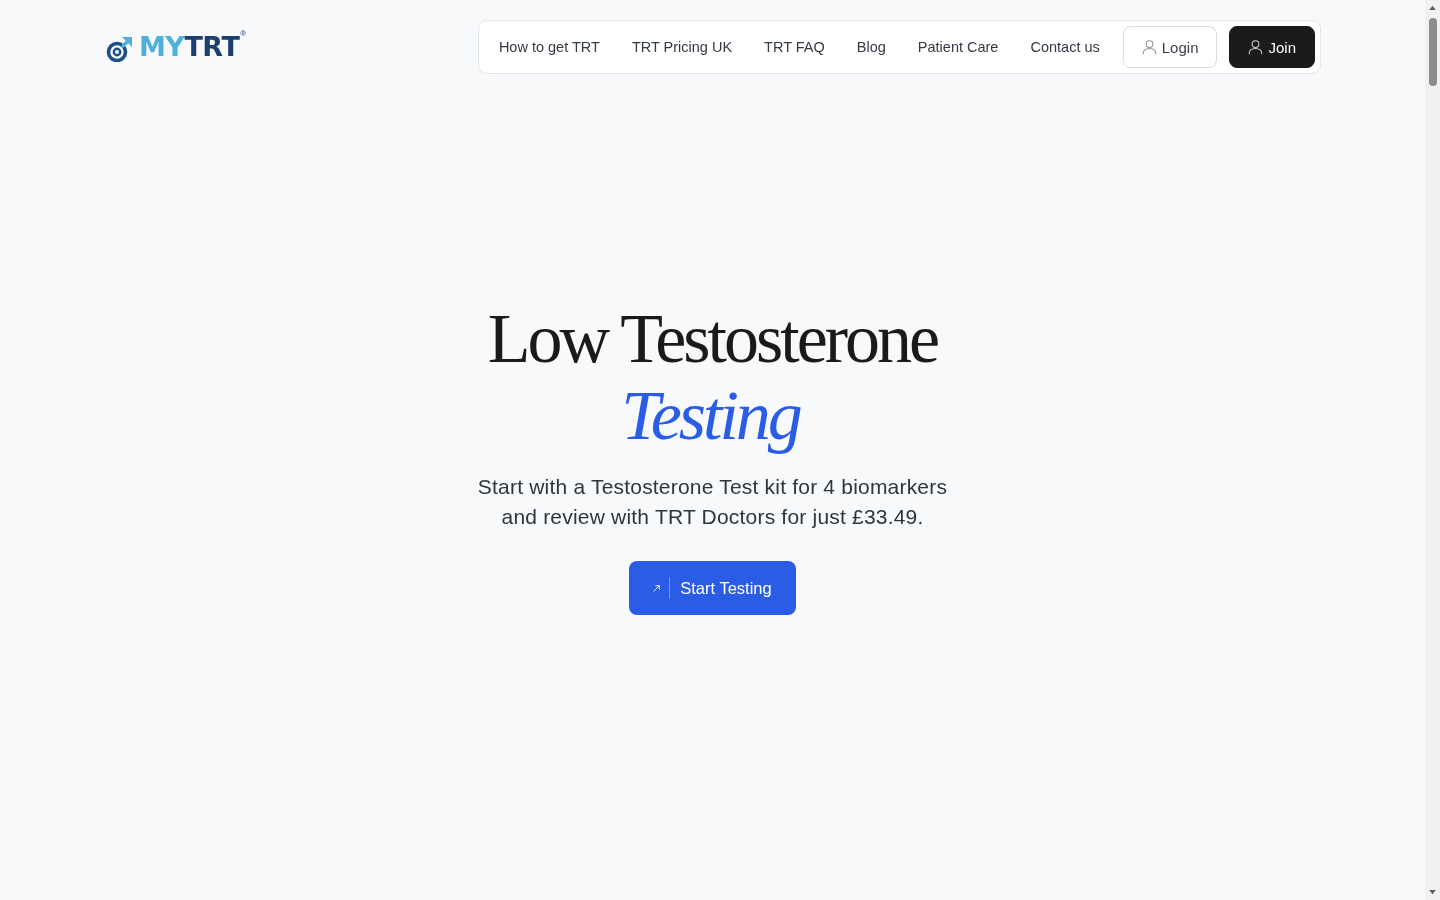 Image resolution: width=1440 pixels, height=900 pixels. I want to click on scrollbar-thumb, so click(1432, 52).